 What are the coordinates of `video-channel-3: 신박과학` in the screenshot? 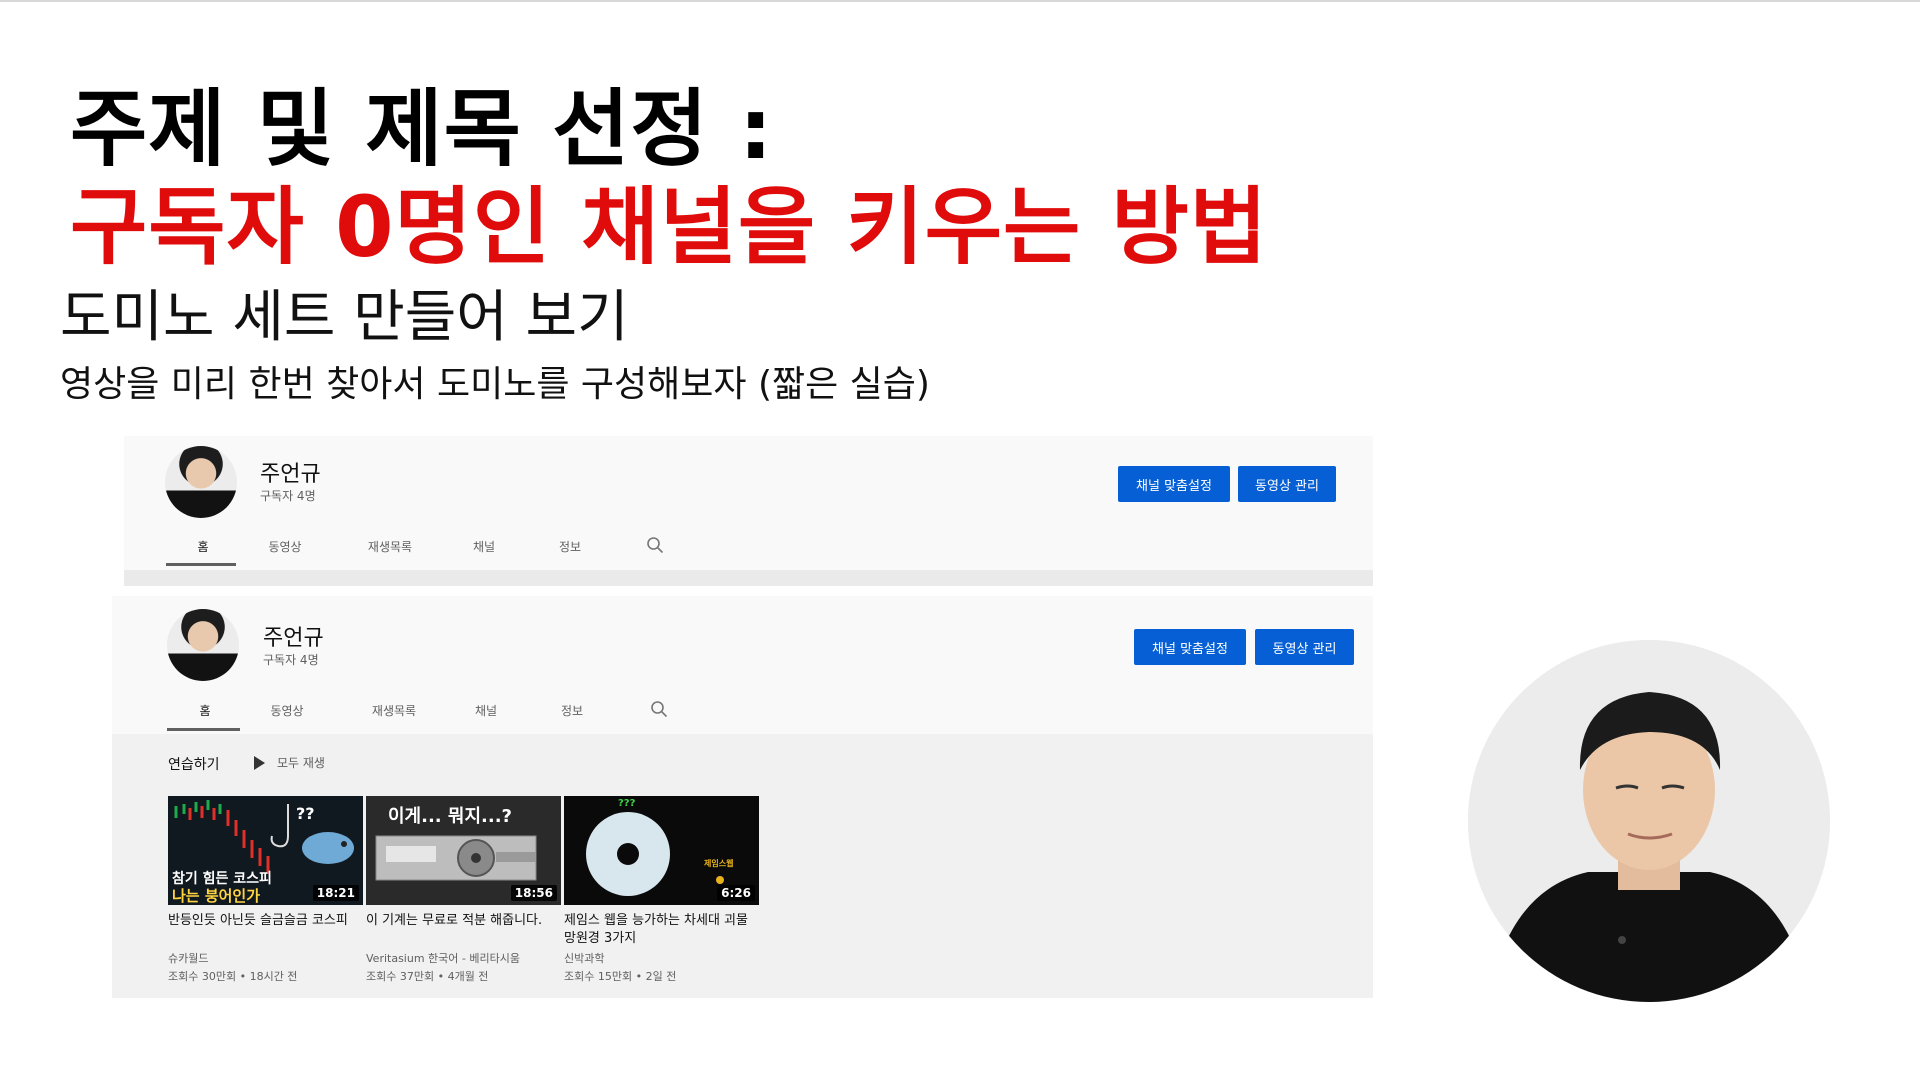 It's located at (664, 959).